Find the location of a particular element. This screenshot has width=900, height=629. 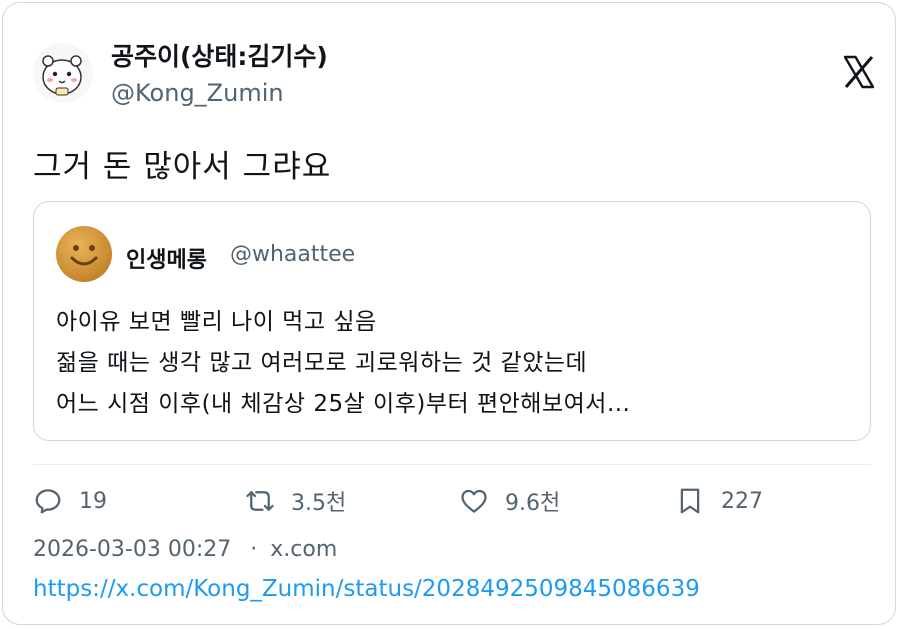

like-button: 9.6천 is located at coordinates (509, 501).